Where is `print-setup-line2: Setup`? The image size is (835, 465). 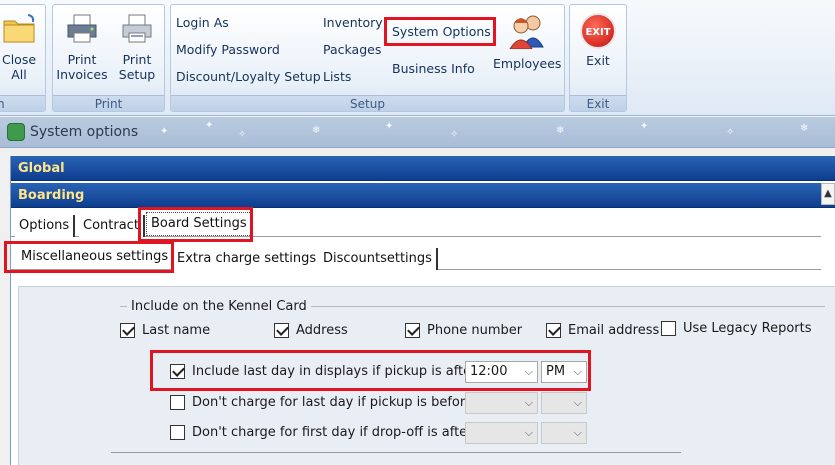 print-setup-line2: Setup is located at coordinates (137, 74).